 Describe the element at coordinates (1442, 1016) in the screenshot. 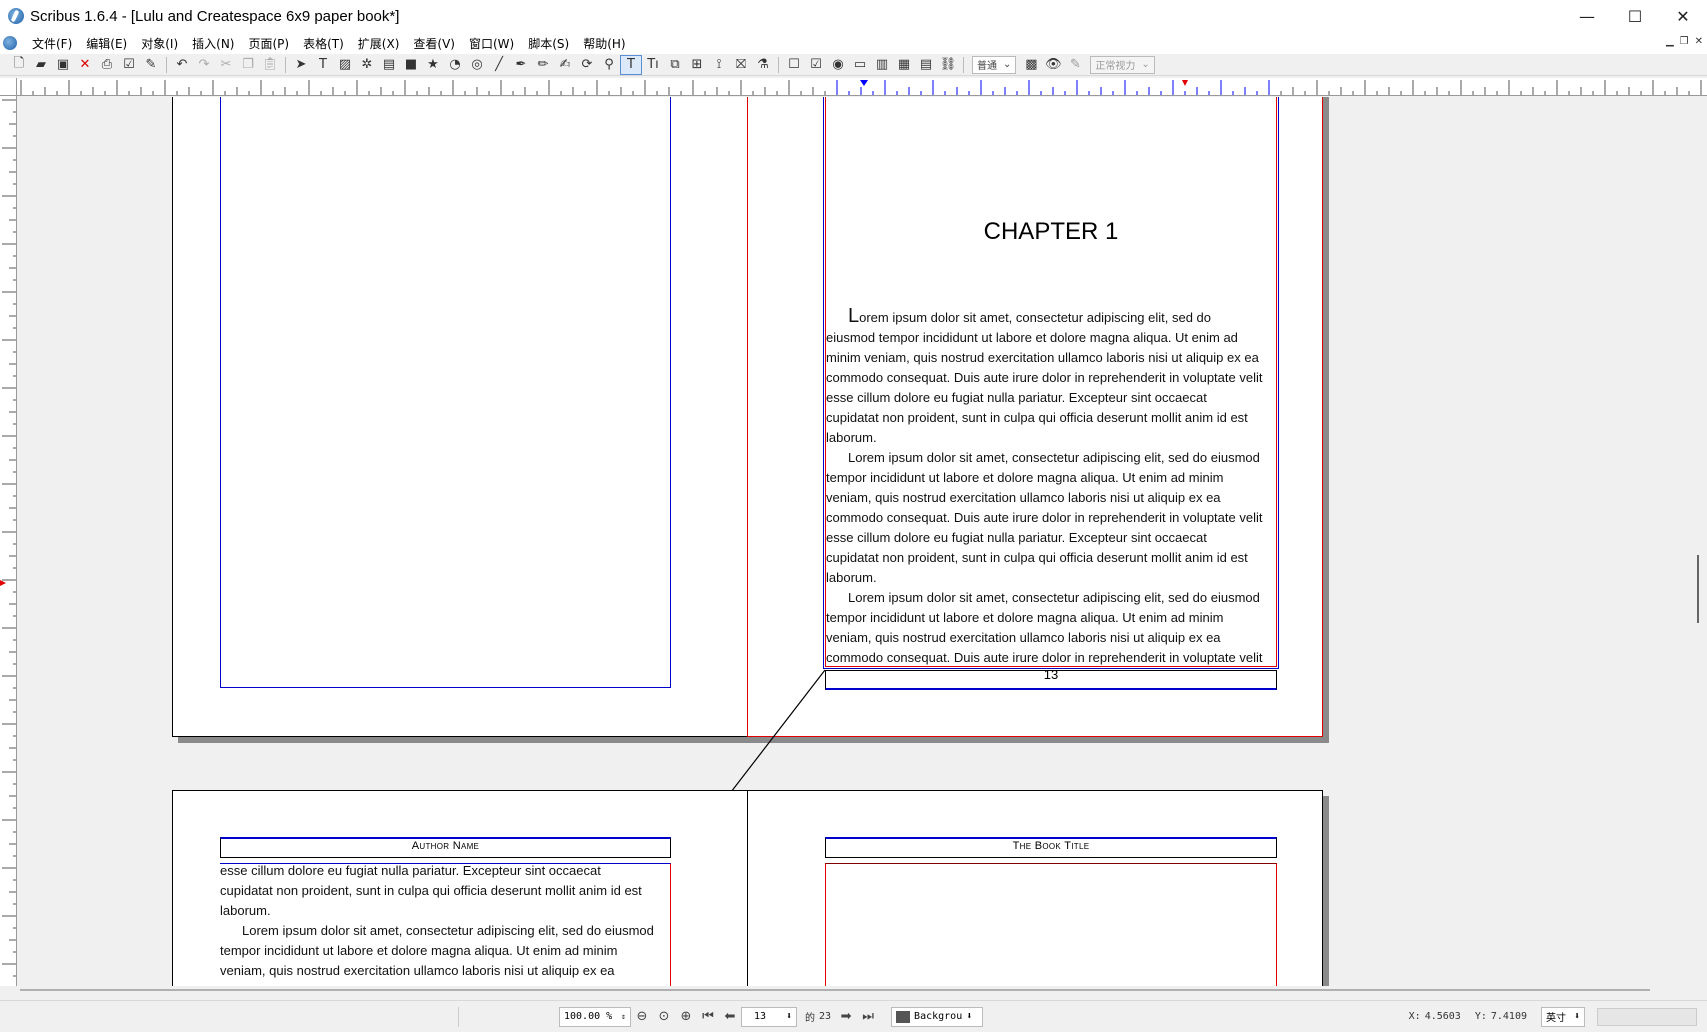

I see `x-coord-value: 4.5603` at that location.